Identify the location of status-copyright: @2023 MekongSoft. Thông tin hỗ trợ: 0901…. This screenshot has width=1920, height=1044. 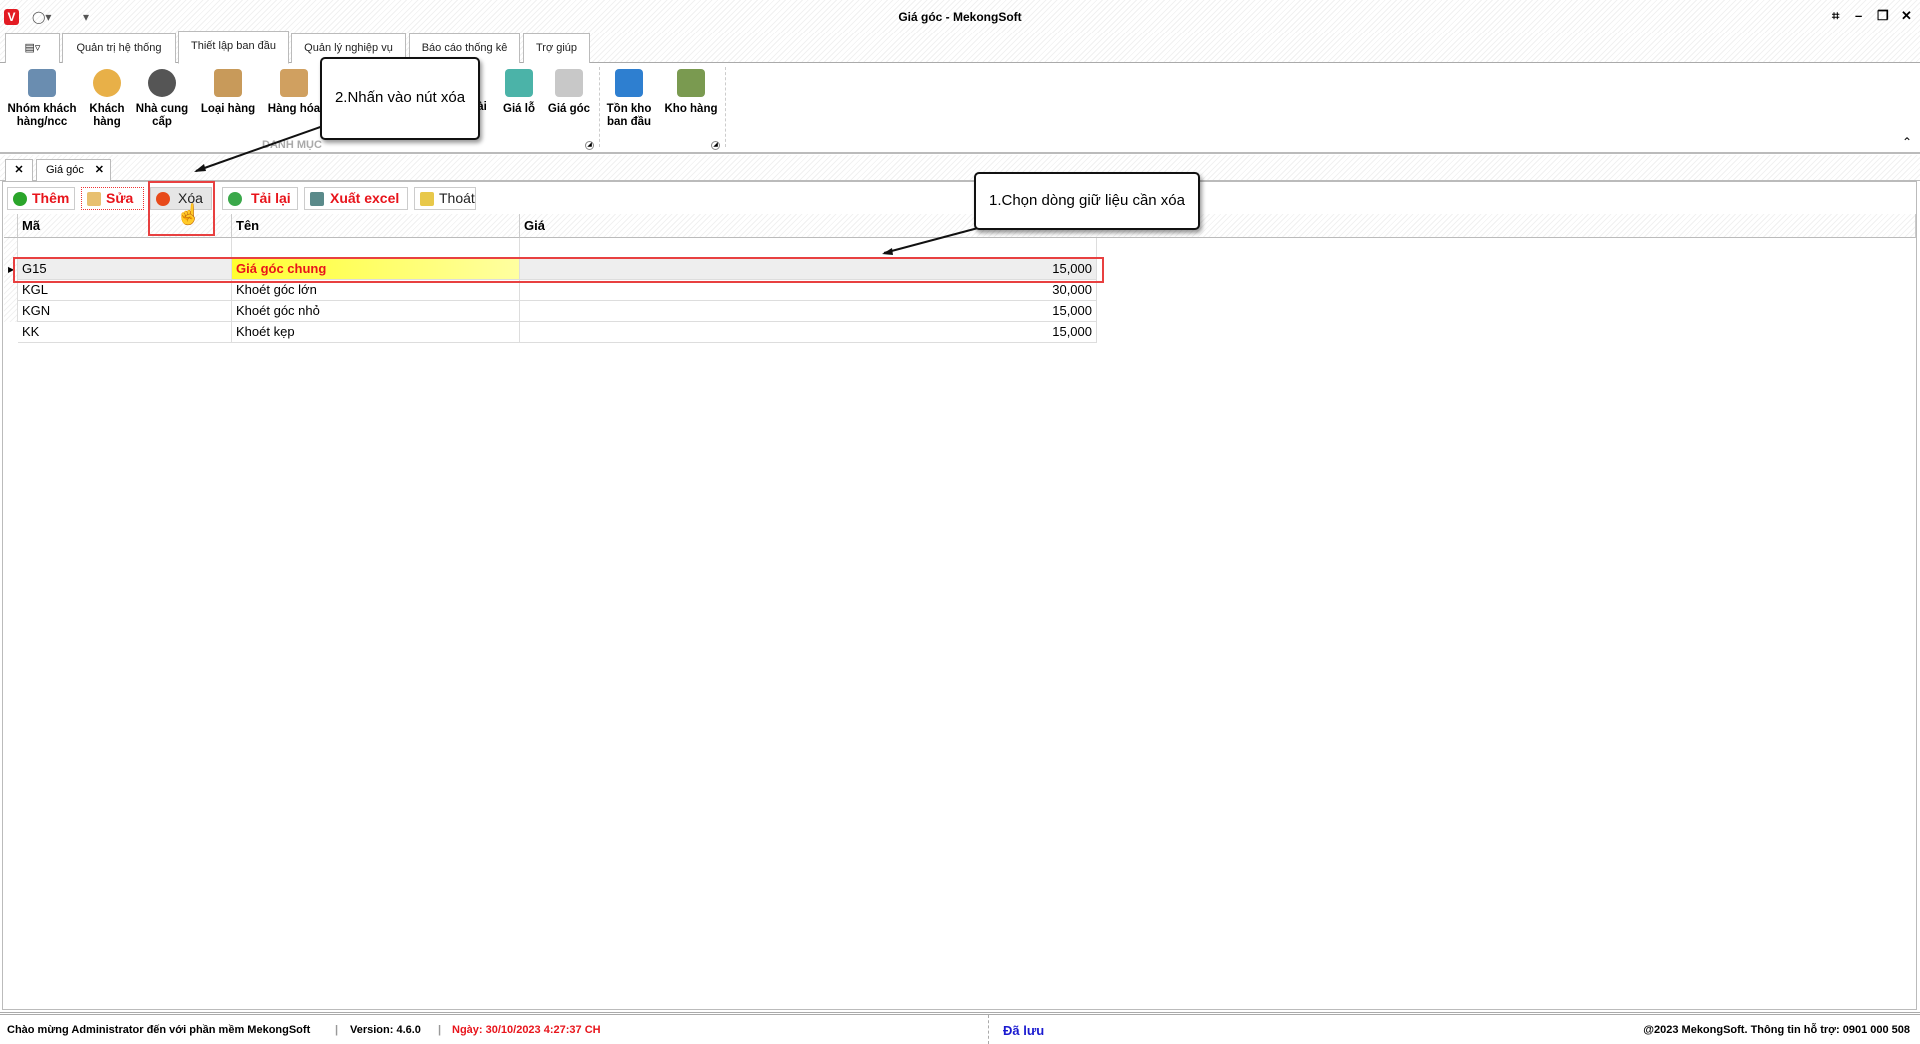
(1776, 1030).